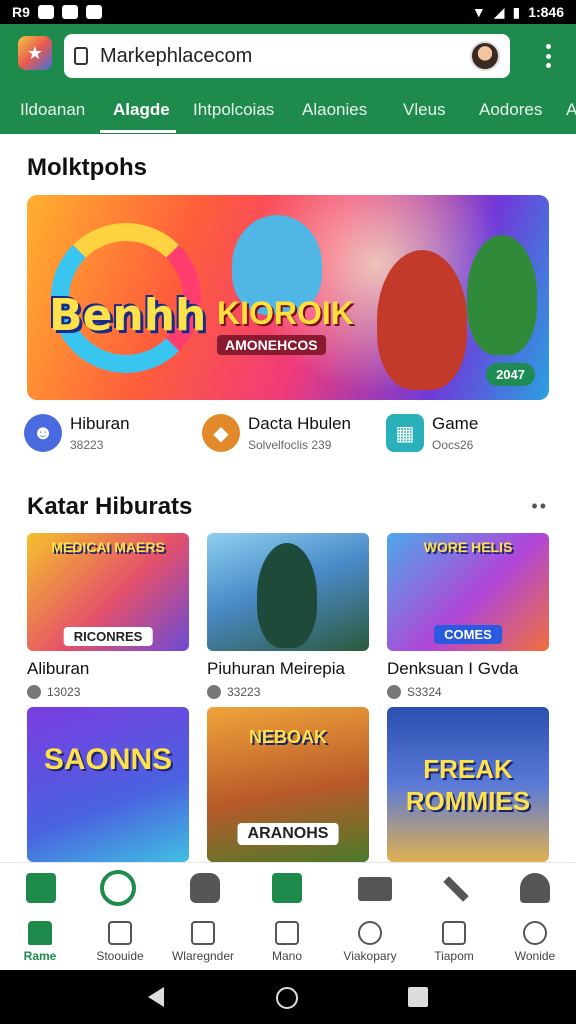  What do you see at coordinates (35, 53) in the screenshot?
I see `app-logo-icon: ★` at bounding box center [35, 53].